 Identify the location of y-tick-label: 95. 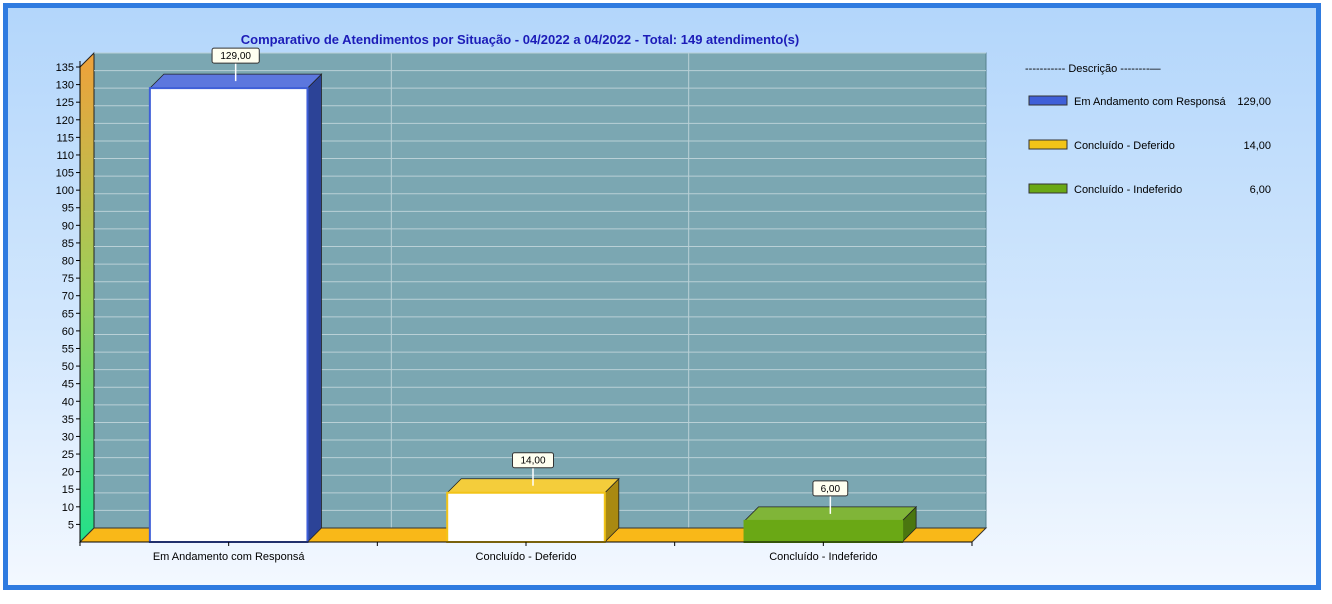
(68, 209).